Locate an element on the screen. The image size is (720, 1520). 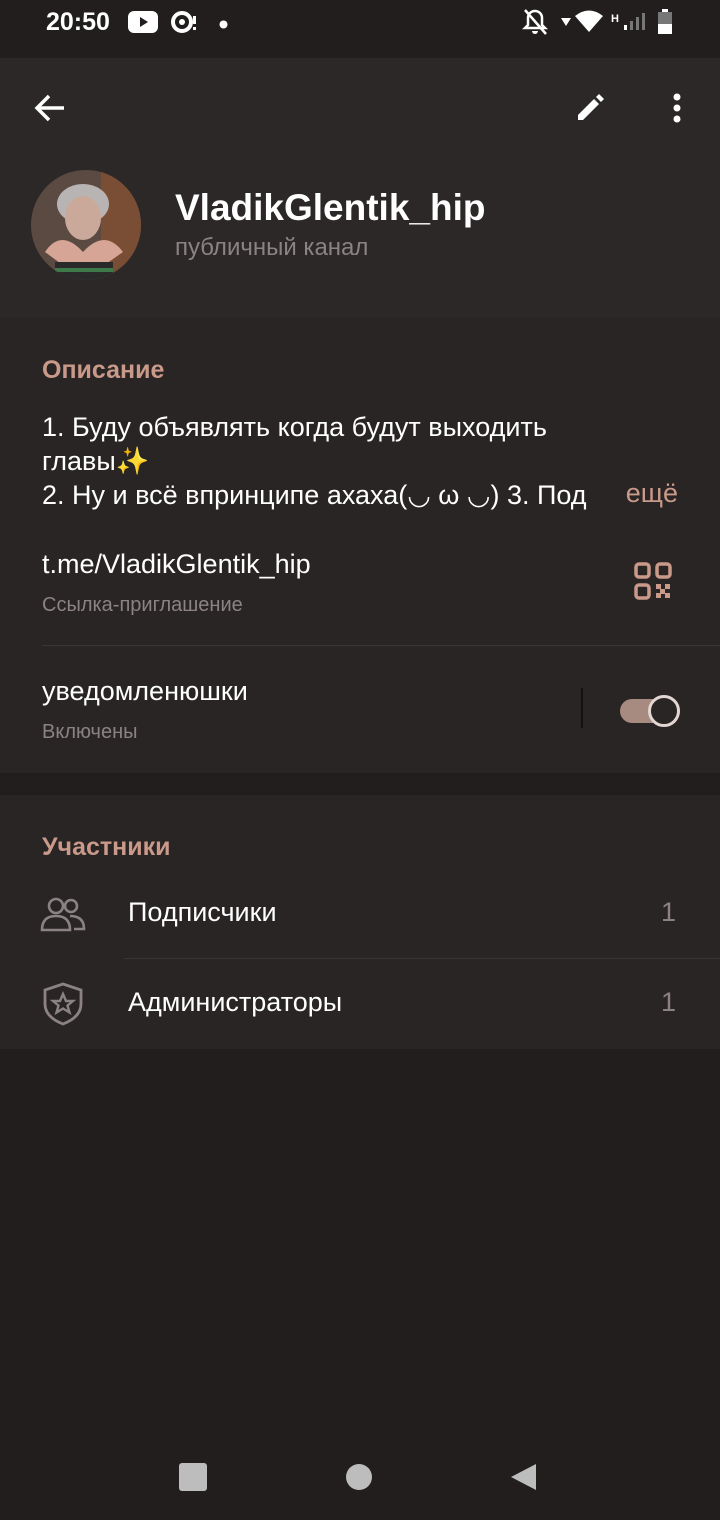
notifications-off-icon is located at coordinates (535, 24).